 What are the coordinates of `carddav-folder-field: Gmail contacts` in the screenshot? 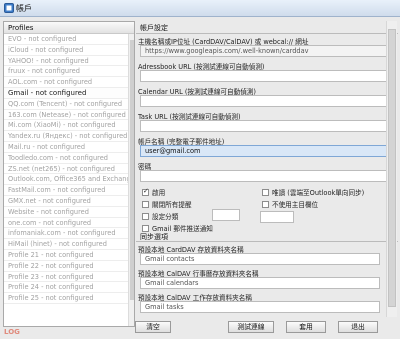 It's located at (260, 259).